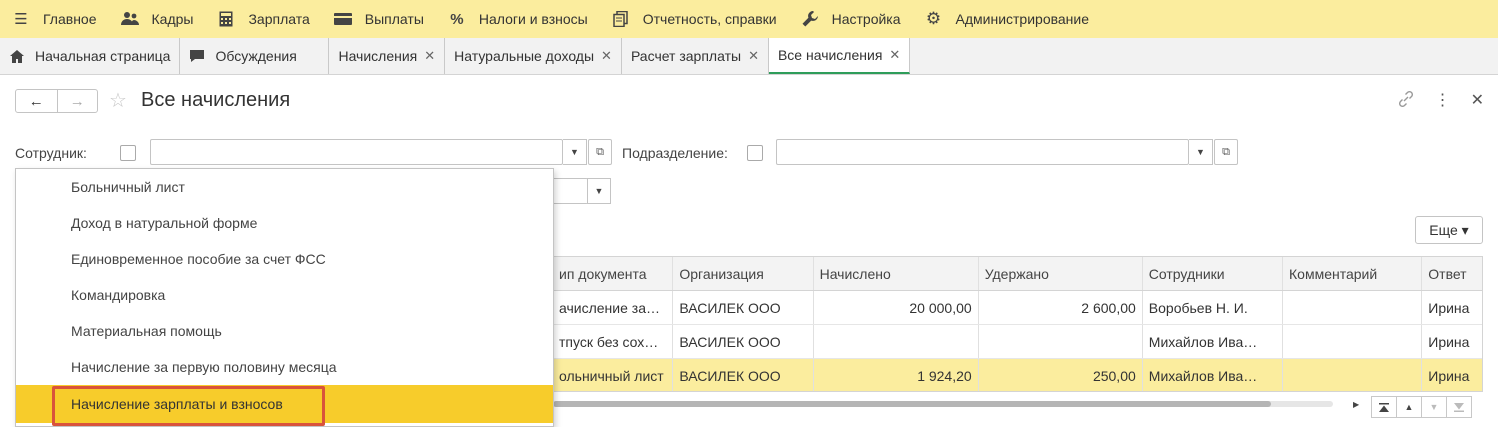 The image size is (1498, 427). I want to click on column-header-withheld: Удержано, so click(1061, 273).